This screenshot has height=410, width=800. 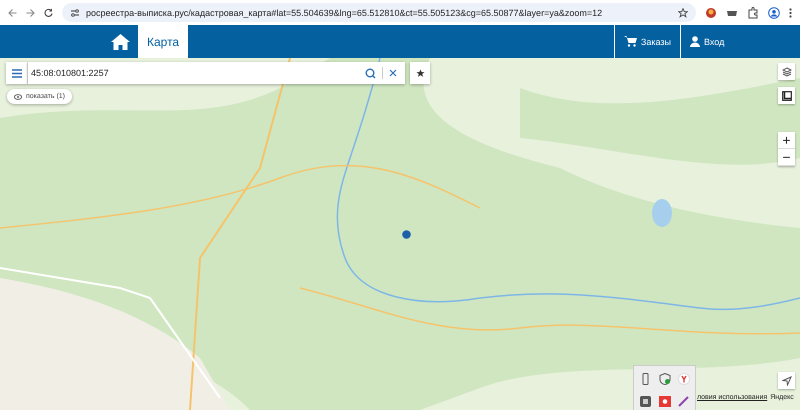 I want to click on navigation-arrow-icon, so click(x=787, y=381).